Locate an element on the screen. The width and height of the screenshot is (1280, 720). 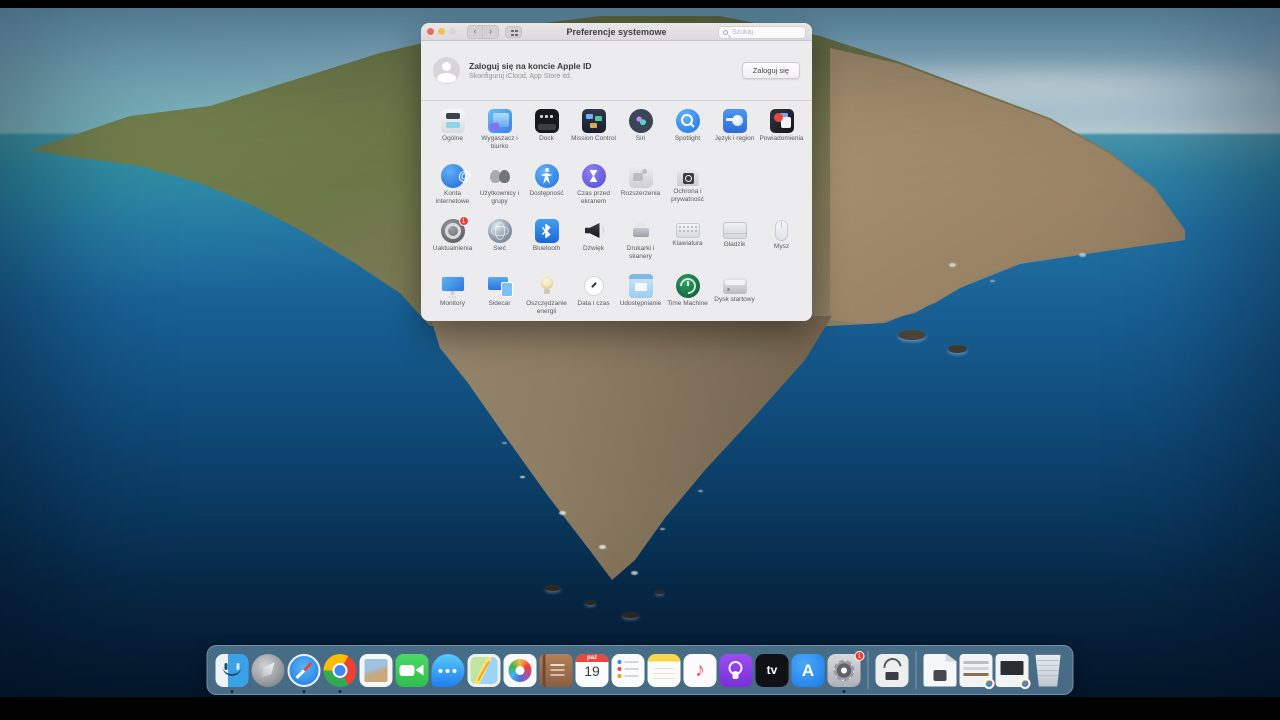
pref-item-general: Ogólne is located at coordinates (452, 134).